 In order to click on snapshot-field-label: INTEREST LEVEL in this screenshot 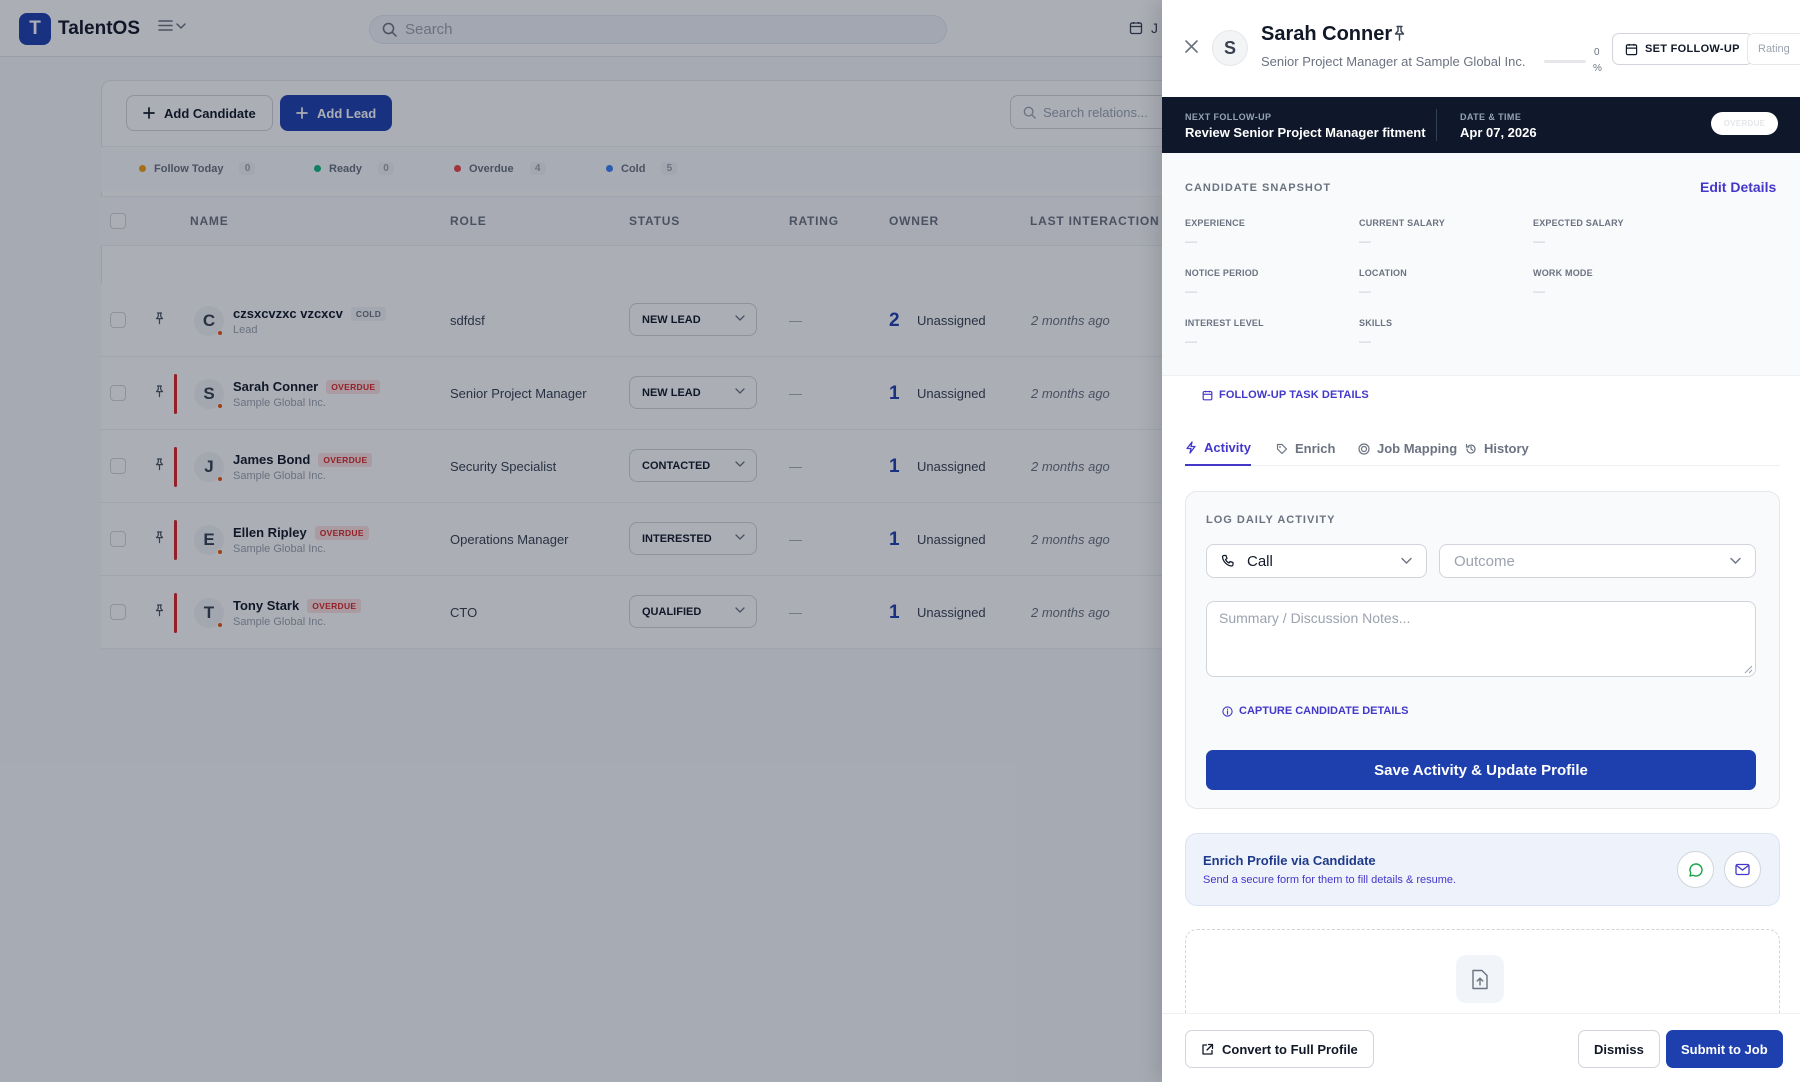, I will do `click(1224, 323)`.